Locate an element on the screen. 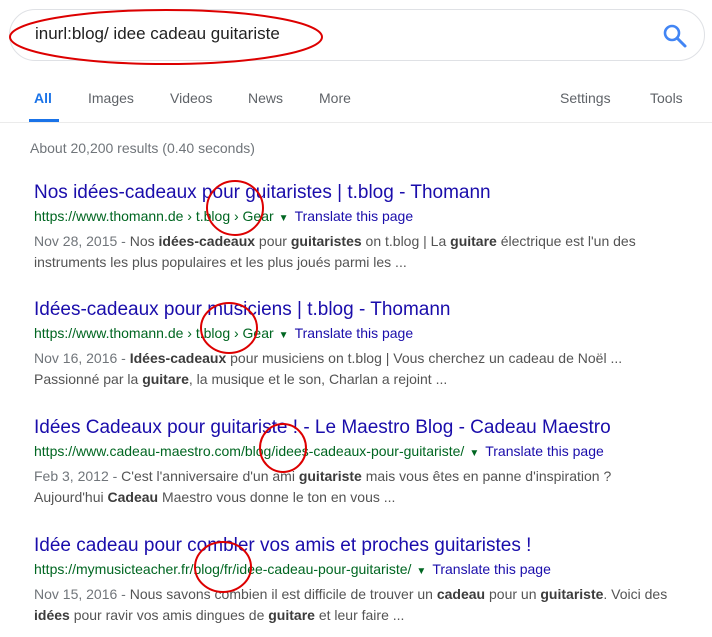 Image resolution: width=712 pixels, height=637 pixels. snippet-highlight: idées is located at coordinates (52, 615).